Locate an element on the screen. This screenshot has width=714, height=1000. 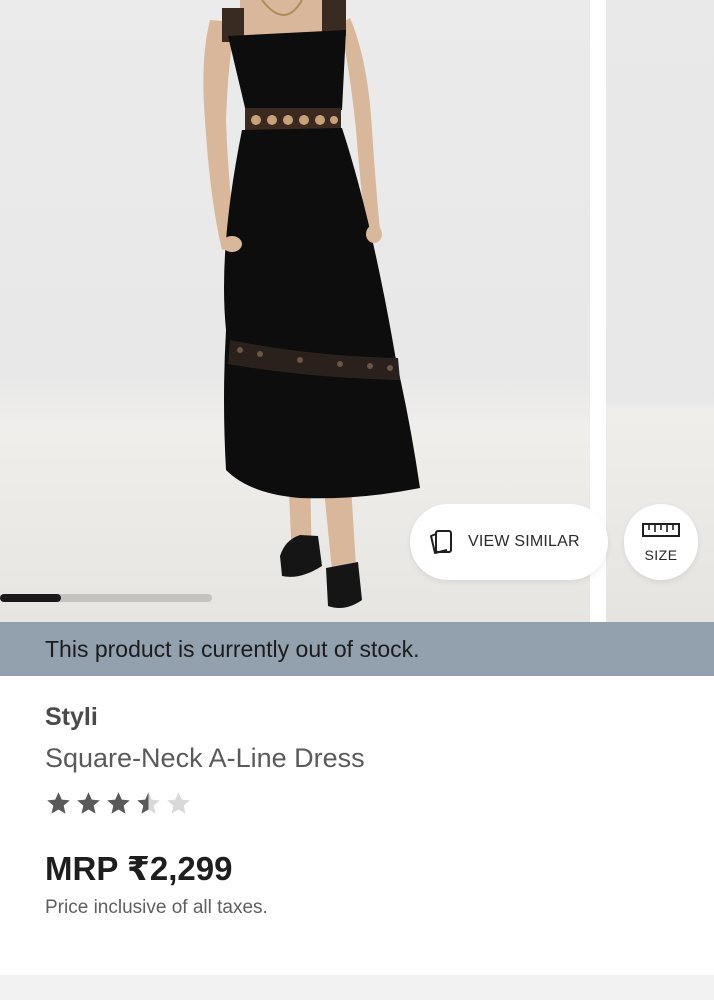
image-carousel-progress is located at coordinates (106, 598).